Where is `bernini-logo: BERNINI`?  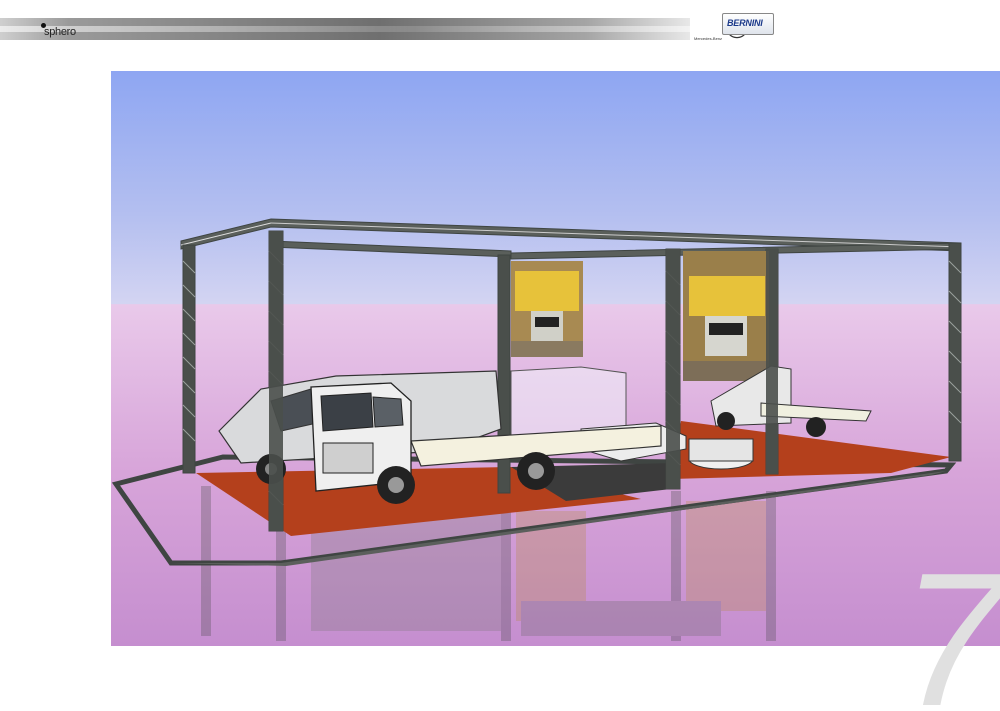 bernini-logo: BERNINI is located at coordinates (748, 24).